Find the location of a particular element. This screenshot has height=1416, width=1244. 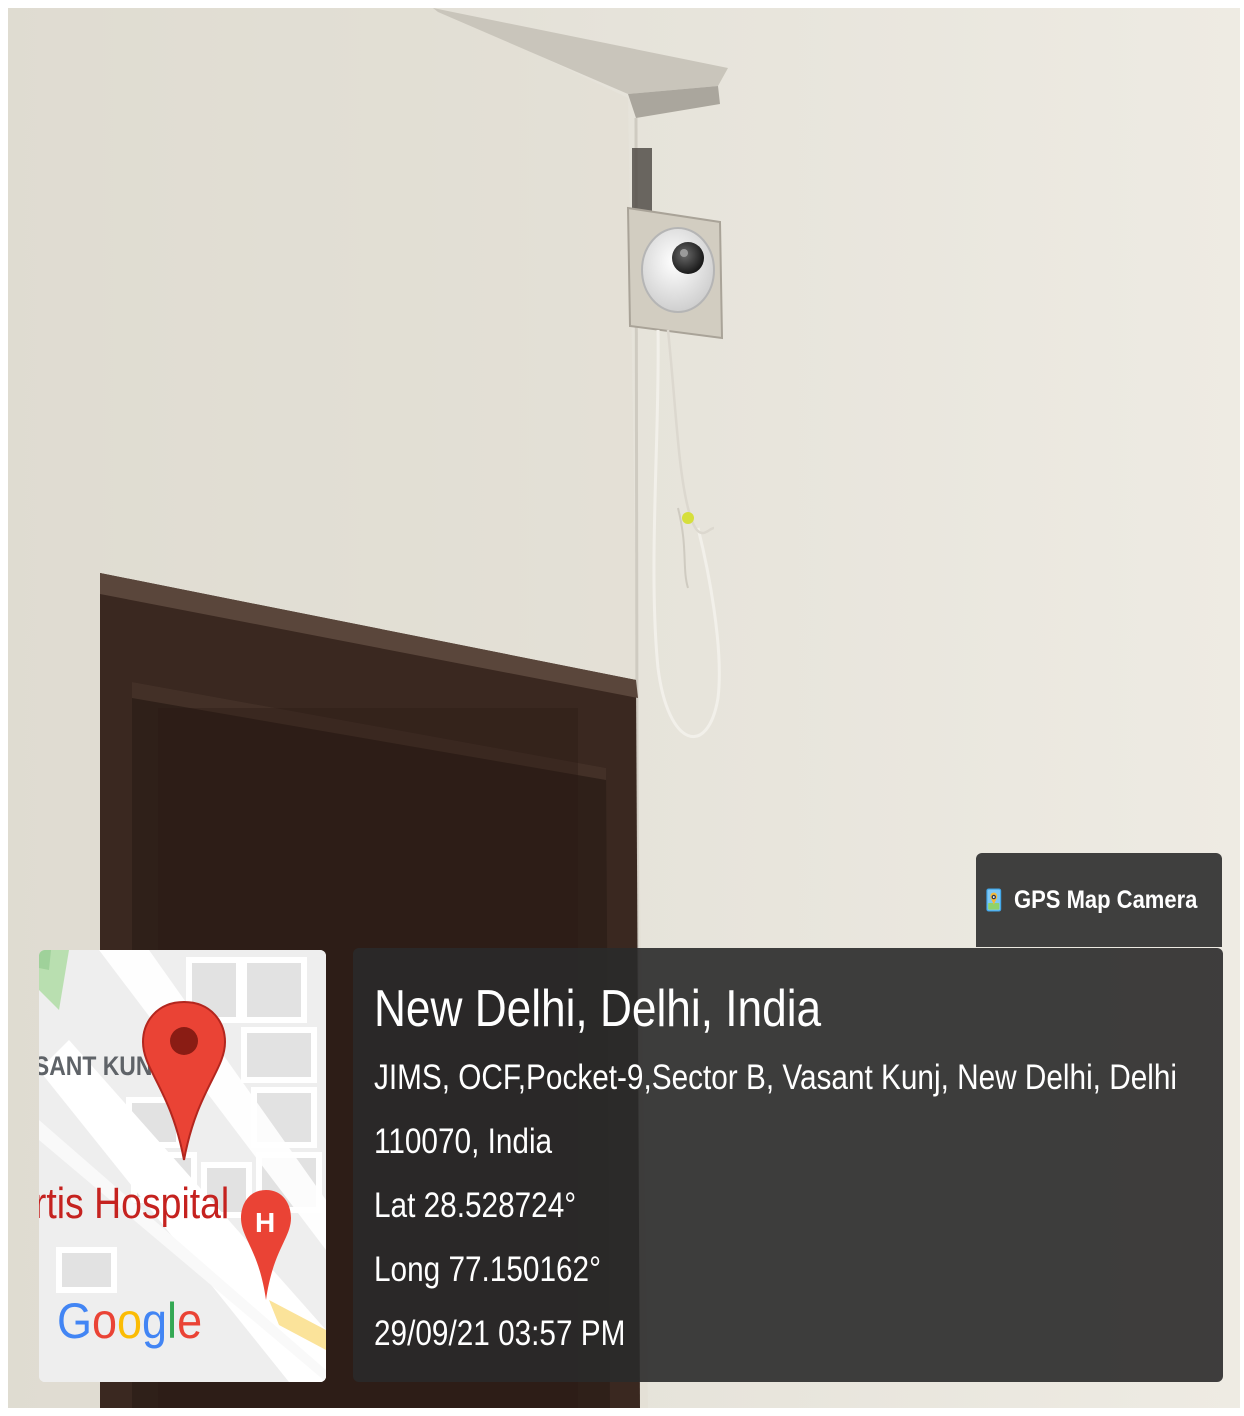

gps-map-camera-badge: GPS Map Camera is located at coordinates (1099, 900).